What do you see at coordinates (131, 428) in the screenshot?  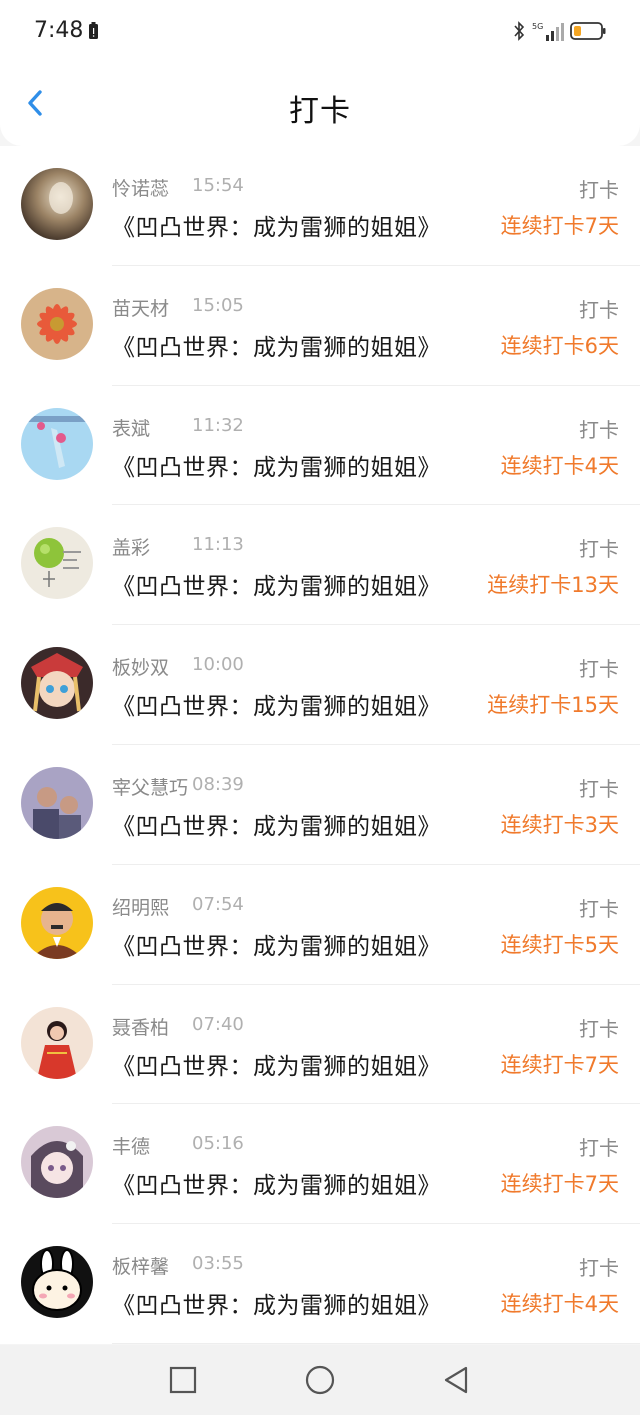 I see `username: 表斌` at bounding box center [131, 428].